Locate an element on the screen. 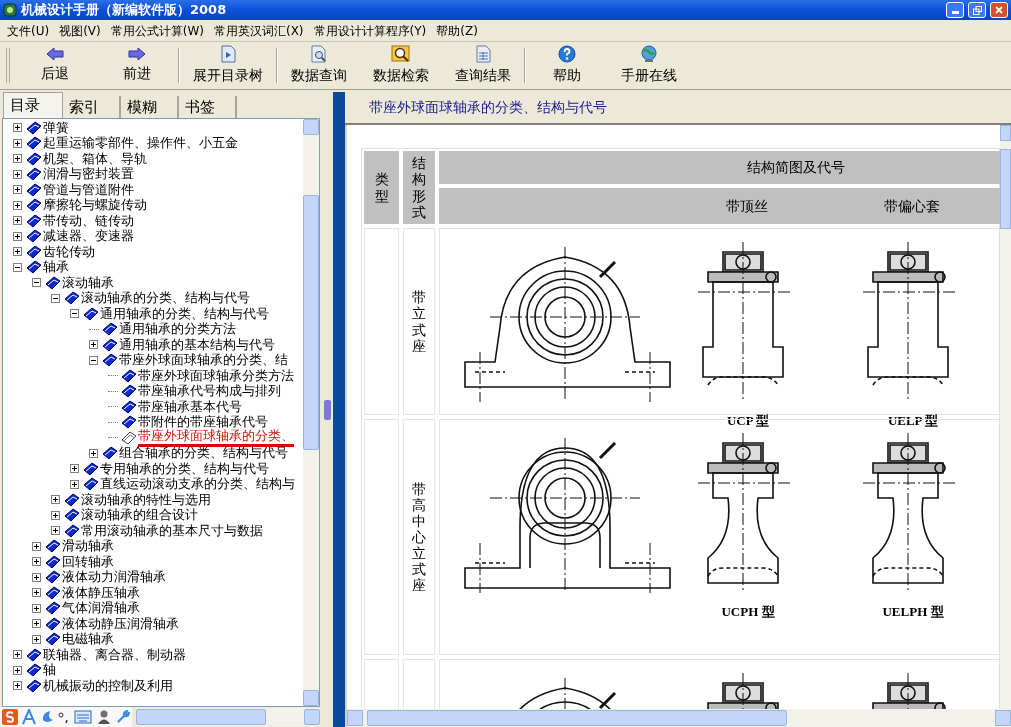  tab: 目录 is located at coordinates (33, 105).